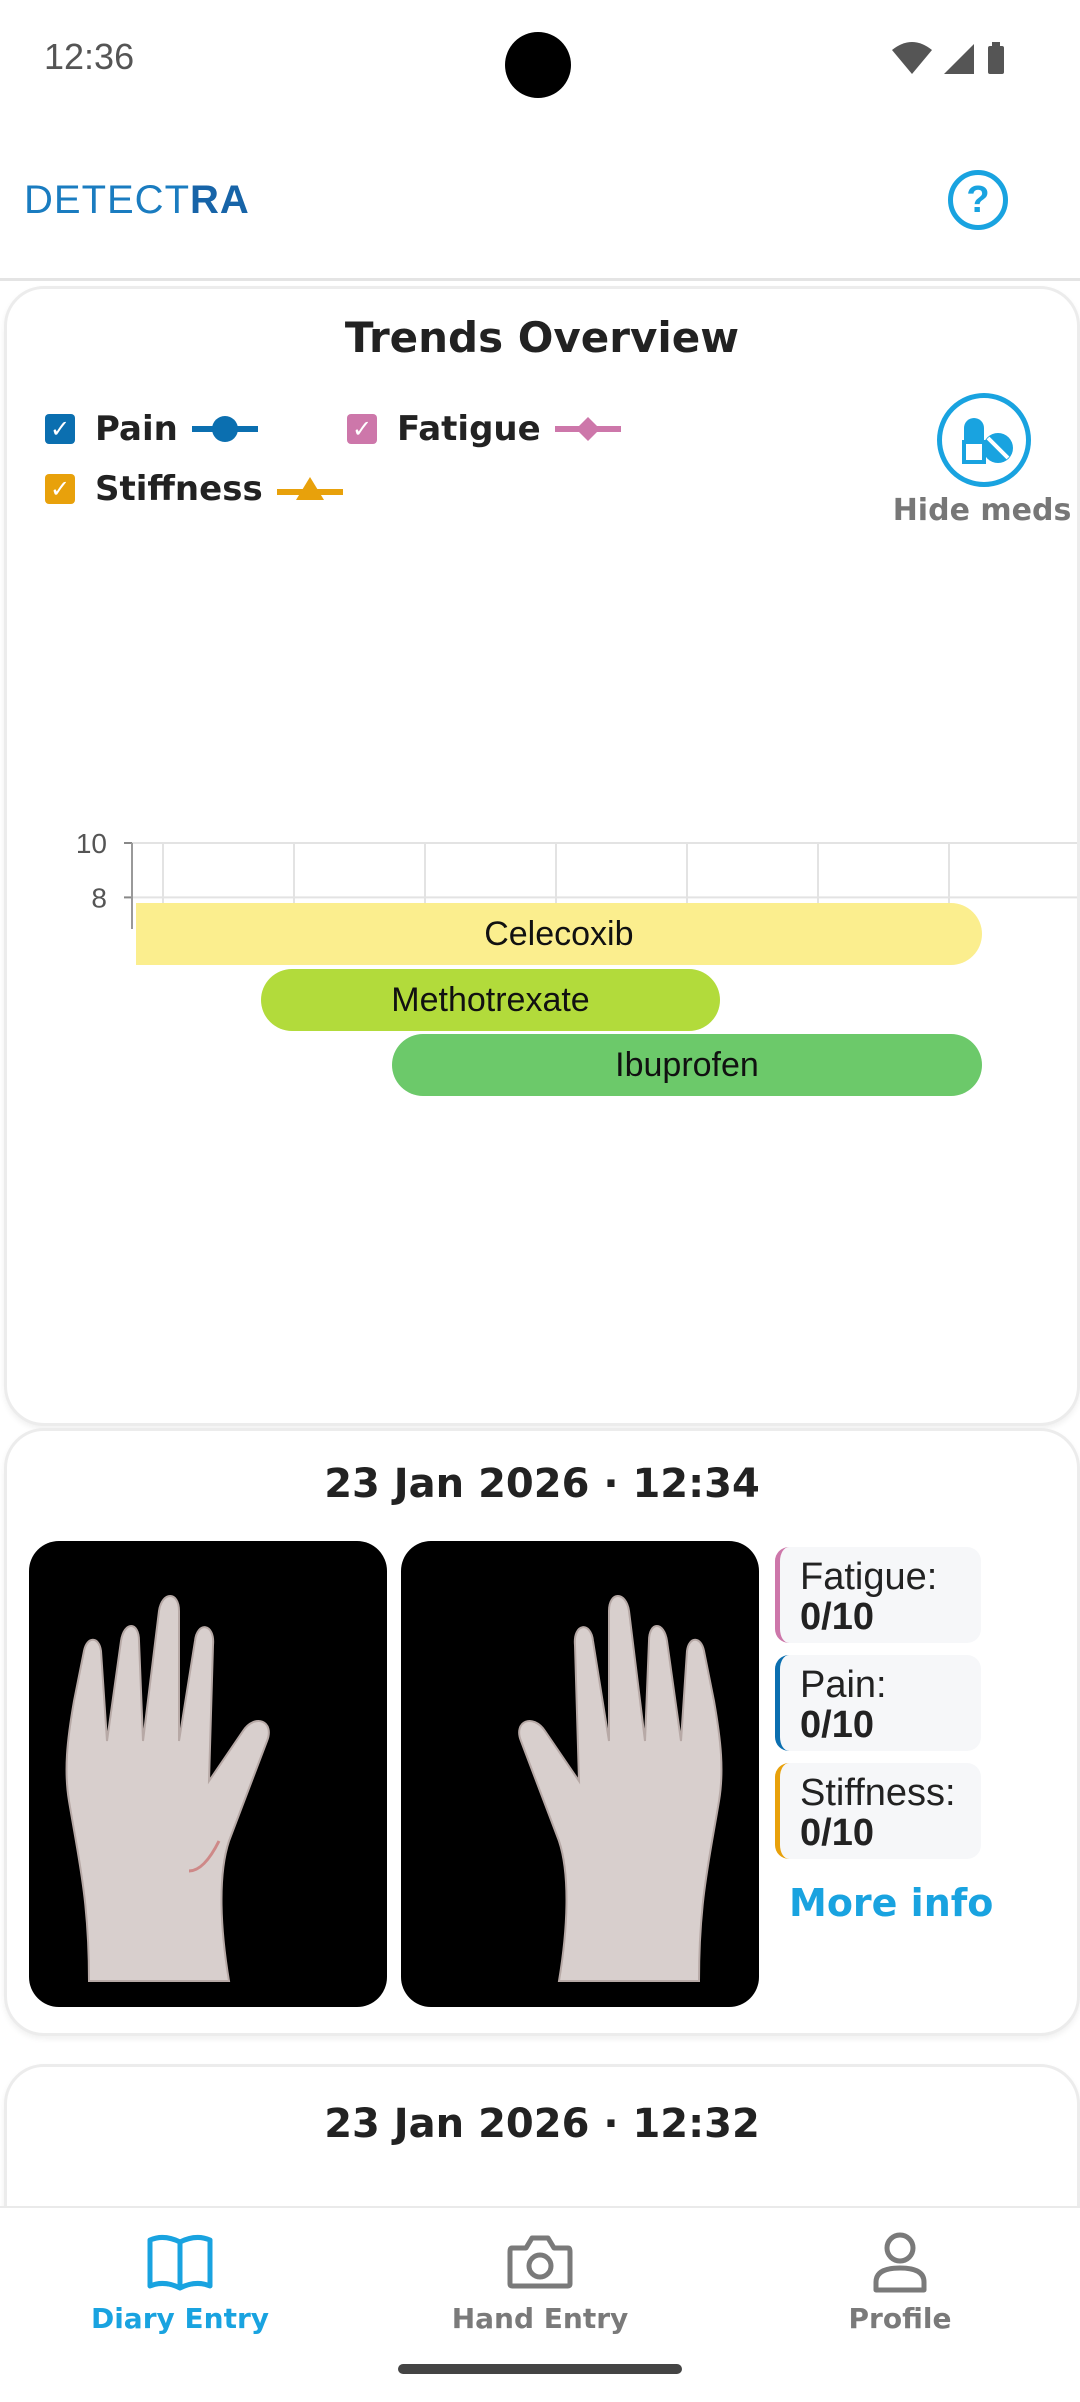 The image size is (1080, 2402). What do you see at coordinates (224, 429) in the screenshot?
I see `pain-line-icon` at bounding box center [224, 429].